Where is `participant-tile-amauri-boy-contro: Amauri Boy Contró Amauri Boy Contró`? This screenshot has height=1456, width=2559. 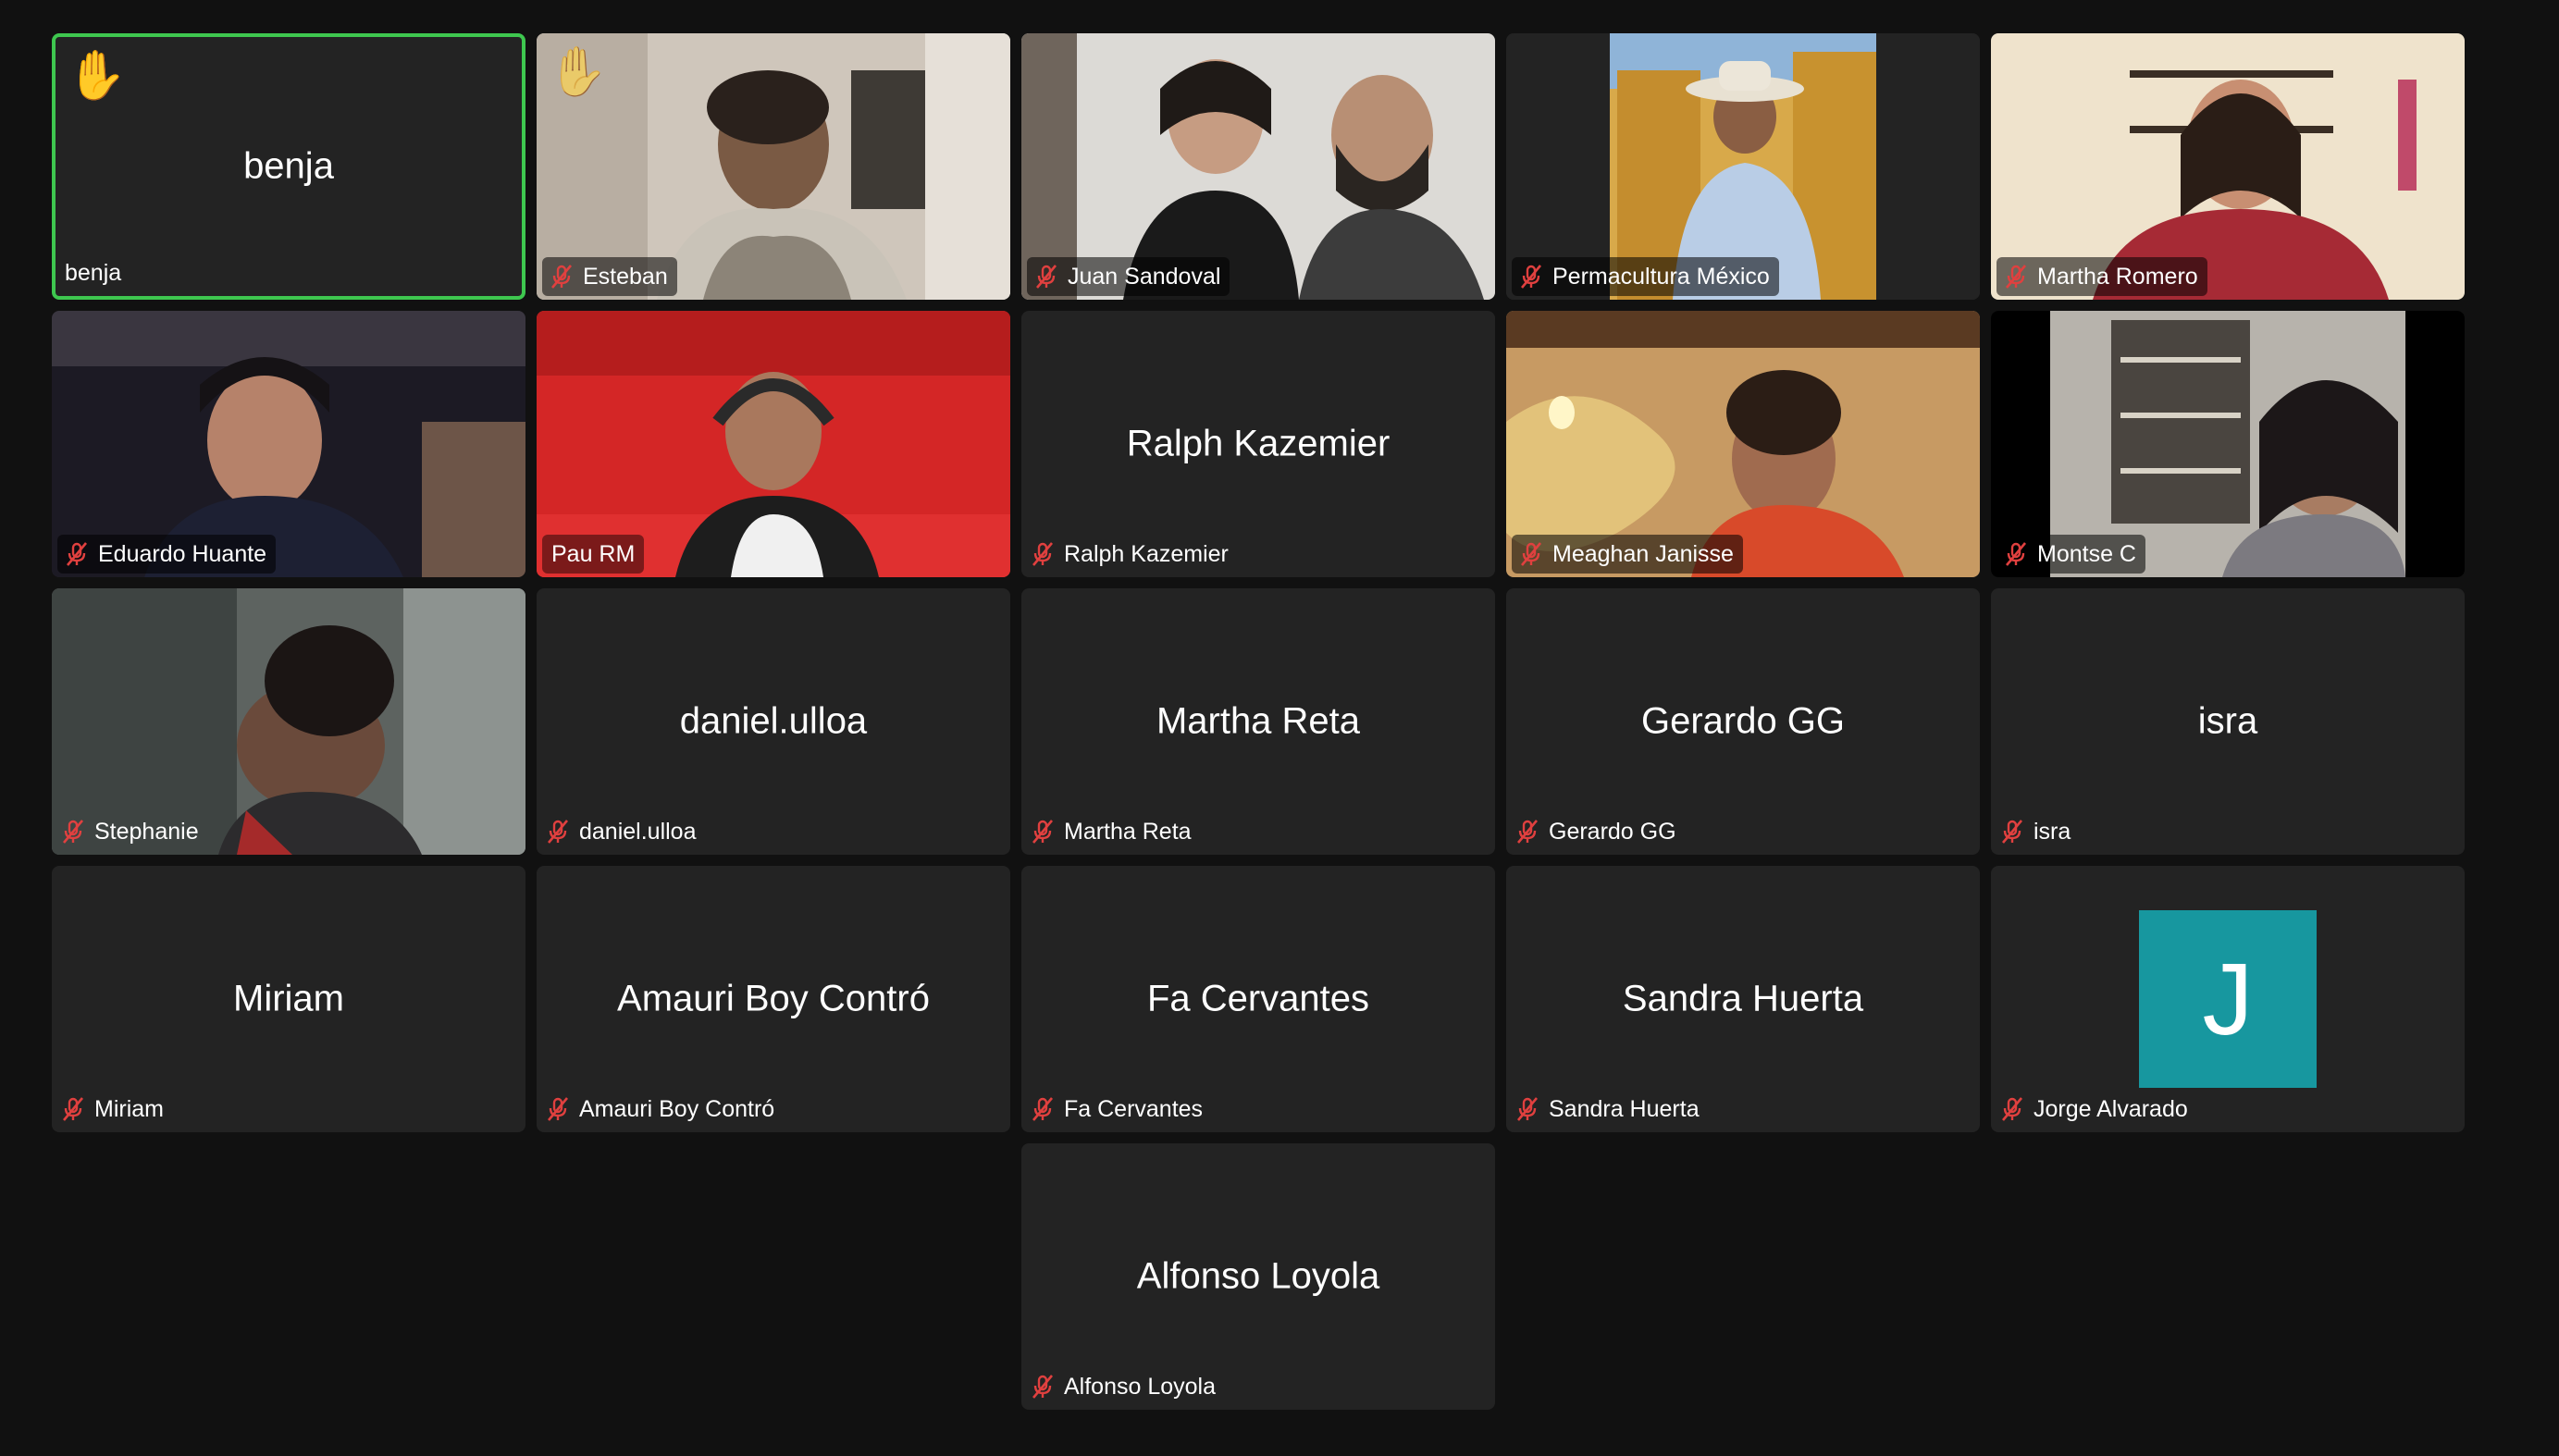 participant-tile-amauri-boy-contro: Amauri Boy Contró Amauri Boy Contró is located at coordinates (773, 999).